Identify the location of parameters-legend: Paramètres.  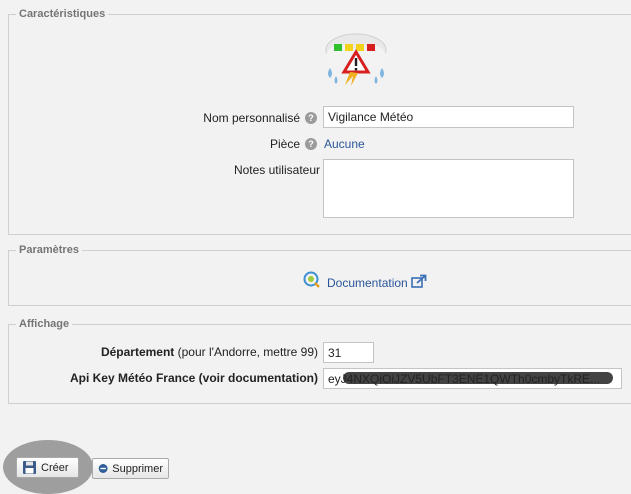
(49, 250).